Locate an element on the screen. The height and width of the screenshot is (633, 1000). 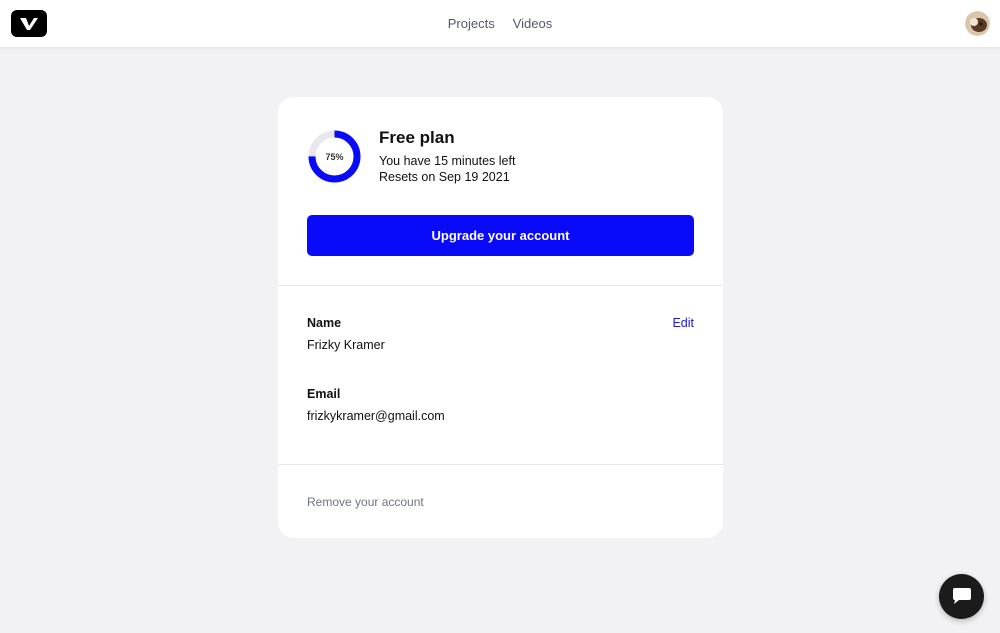
remove-account-link: Remove your account is located at coordinates (365, 502).